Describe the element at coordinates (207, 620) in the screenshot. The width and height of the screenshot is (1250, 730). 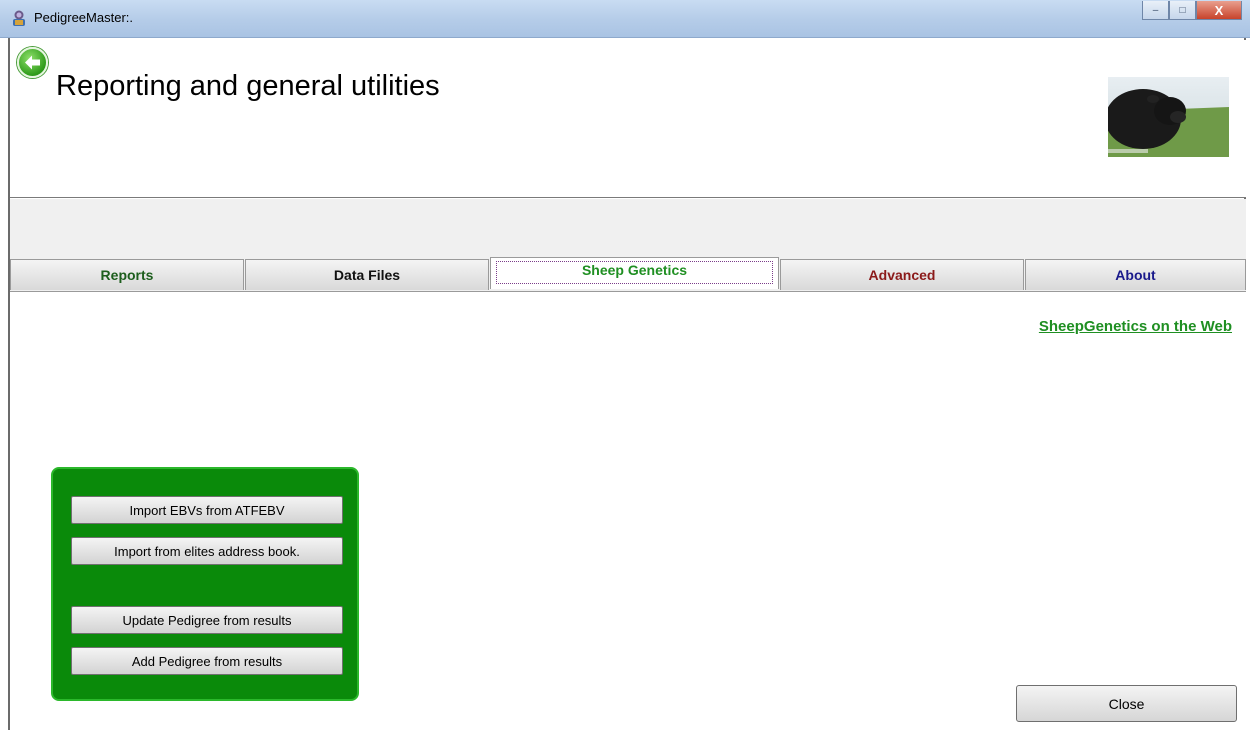
I see `update-pedigree-button: Update Pedigree from results` at that location.